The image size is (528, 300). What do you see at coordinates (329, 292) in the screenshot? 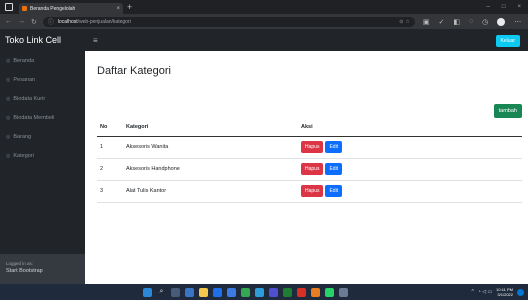
I see `whatsapp-icon` at bounding box center [329, 292].